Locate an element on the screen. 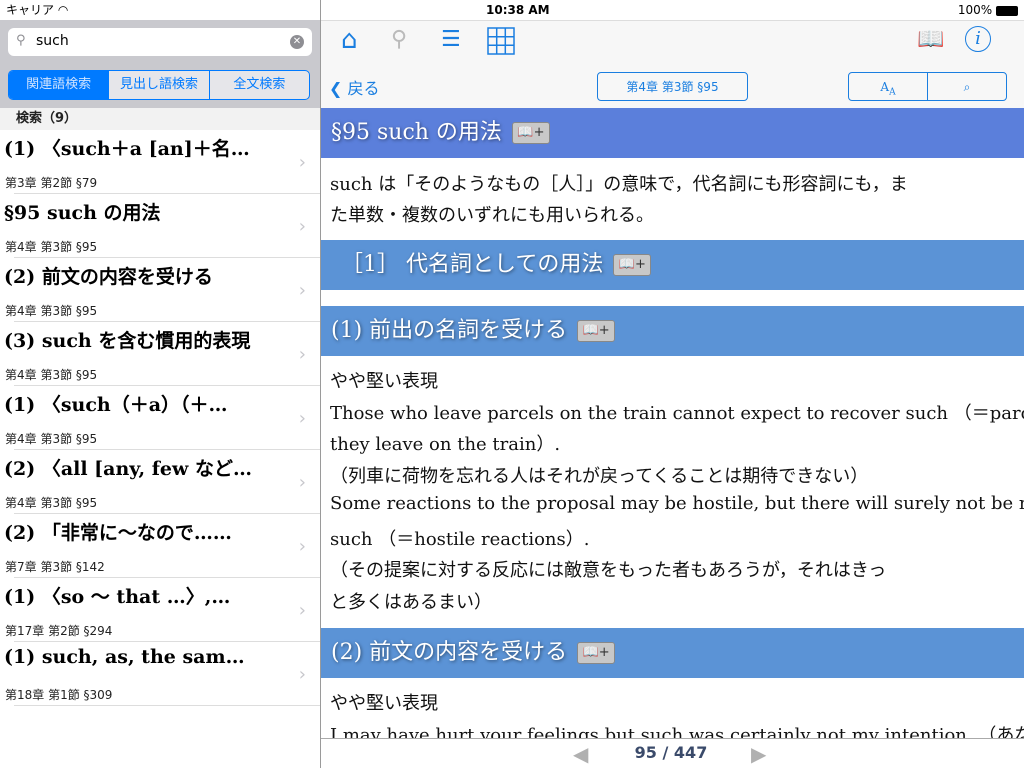 The width and height of the screenshot is (1024, 768). pager-bar: ◀ 95 / 447 ▶ is located at coordinates (672, 753).